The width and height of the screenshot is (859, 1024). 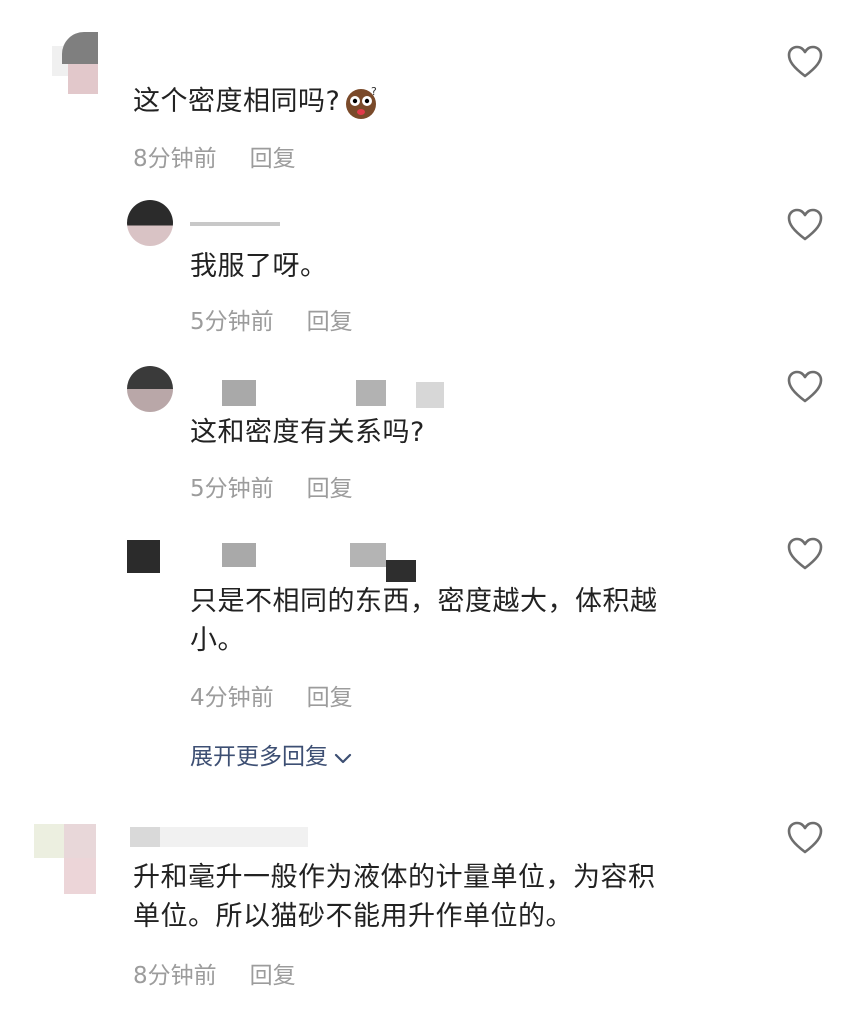 What do you see at coordinates (256, 101) in the screenshot?
I see `comment-text: 这个密度相同吗? ?` at bounding box center [256, 101].